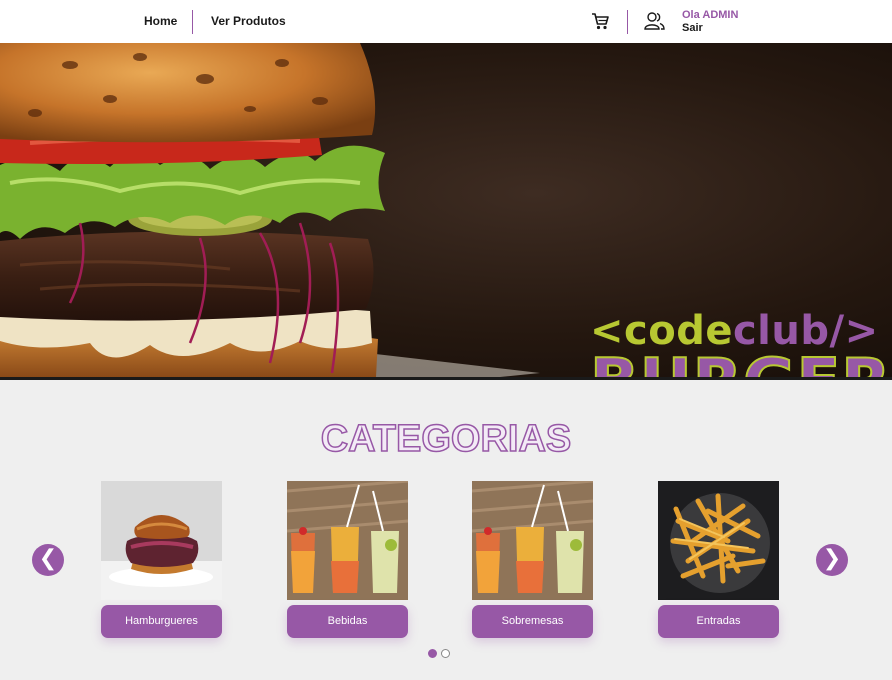  I want to click on category-card-bebidas: Bebidas, so click(347, 561).